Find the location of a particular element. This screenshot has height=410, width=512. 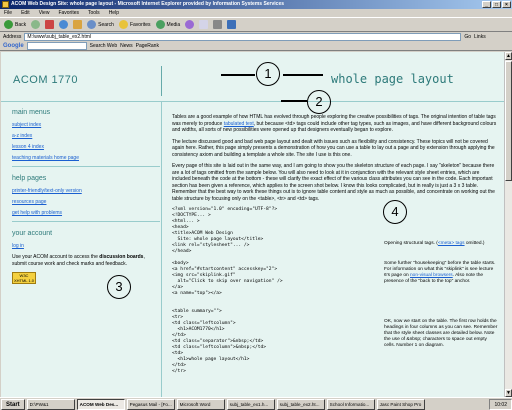

mail-button is located at coordinates (203, 25).